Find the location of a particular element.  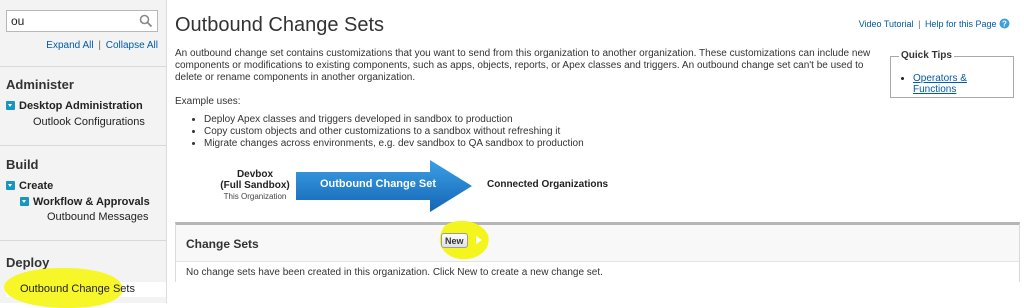

source-org-type: (Full Sandbox) is located at coordinates (255, 185).